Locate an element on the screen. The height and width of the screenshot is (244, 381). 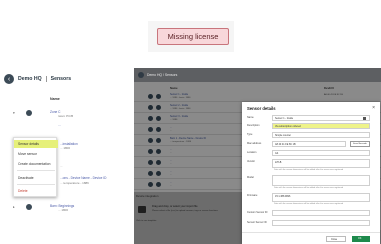
vendor-value: IoTLB is located at coordinates (278, 162).